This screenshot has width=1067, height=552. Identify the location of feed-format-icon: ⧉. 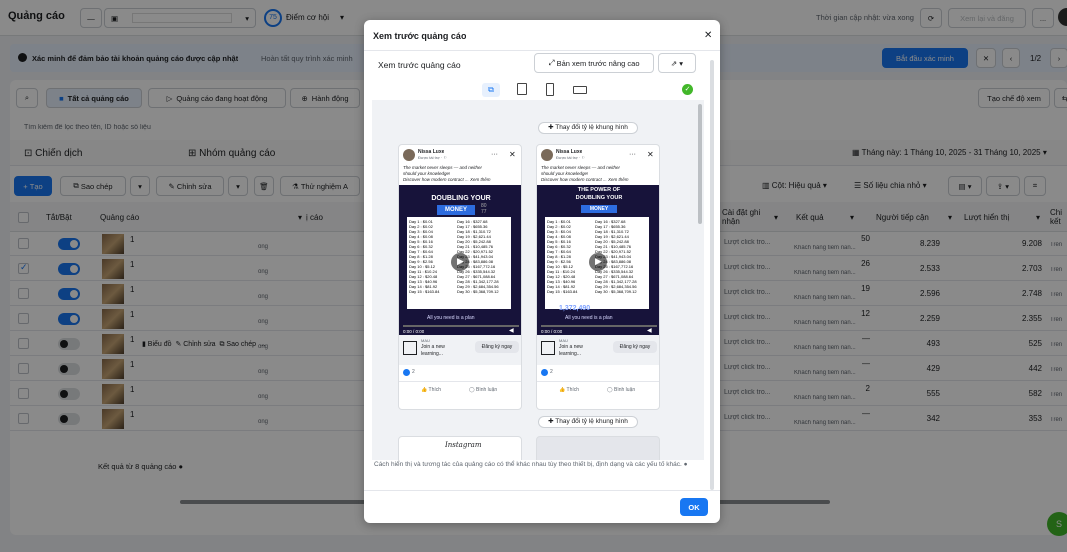
(491, 90).